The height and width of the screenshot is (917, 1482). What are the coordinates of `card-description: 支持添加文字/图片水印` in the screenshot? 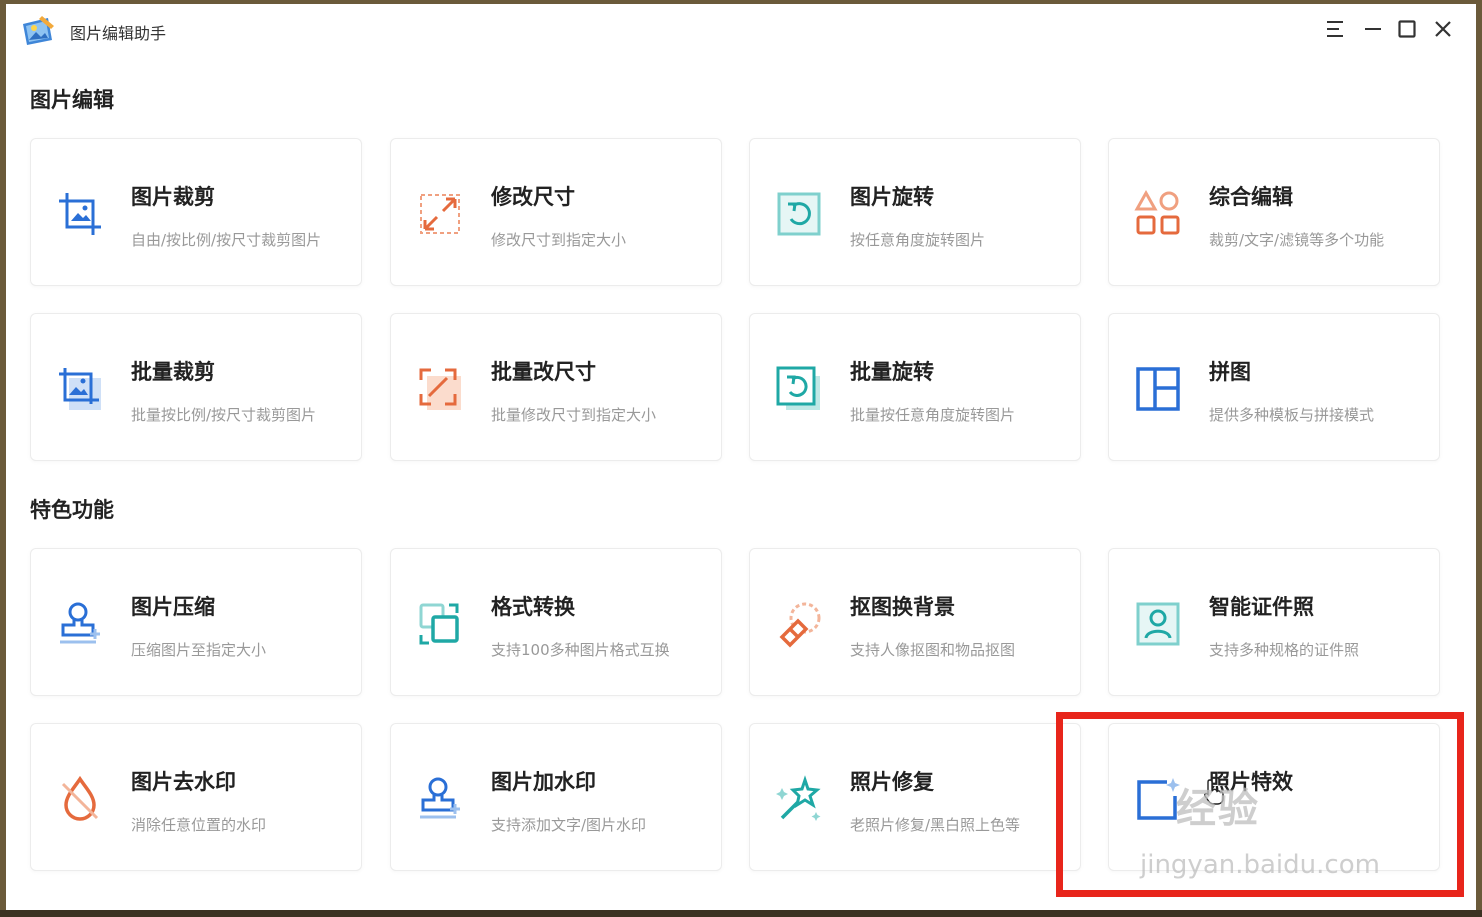 It's located at (569, 825).